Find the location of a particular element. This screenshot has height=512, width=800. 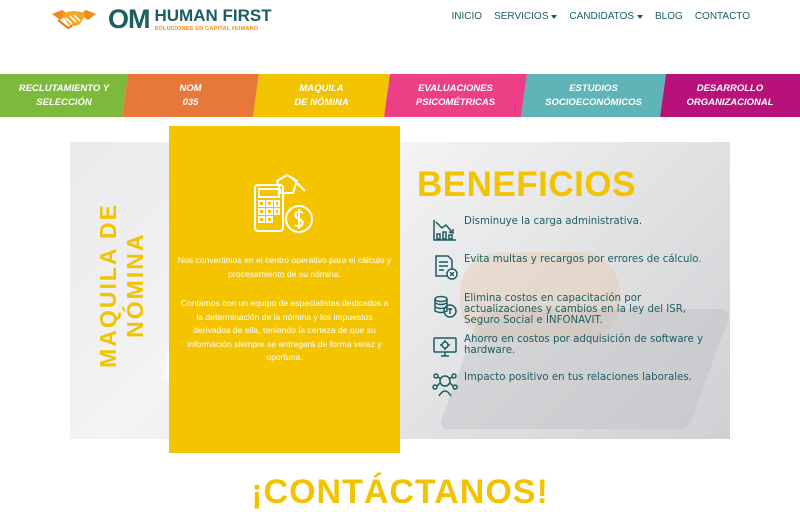

chart-down-icon is located at coordinates (444, 230).